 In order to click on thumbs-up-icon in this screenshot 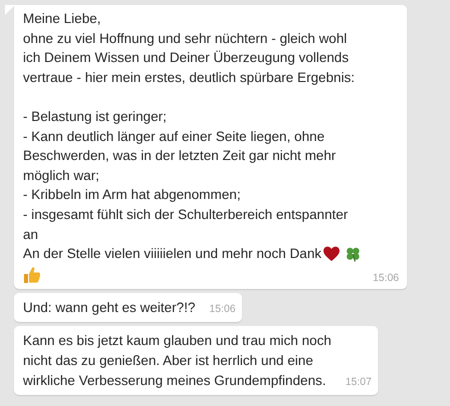, I will do `click(32, 275)`.